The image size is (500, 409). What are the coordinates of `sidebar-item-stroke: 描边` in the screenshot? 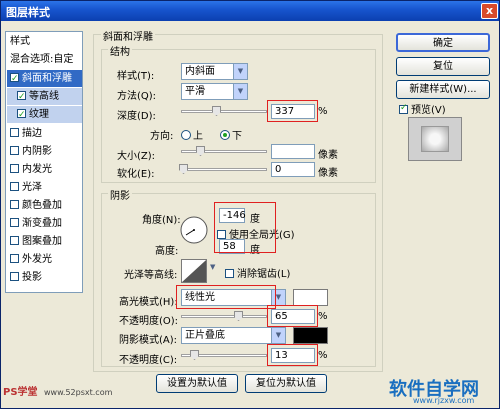 It's located at (44, 133).